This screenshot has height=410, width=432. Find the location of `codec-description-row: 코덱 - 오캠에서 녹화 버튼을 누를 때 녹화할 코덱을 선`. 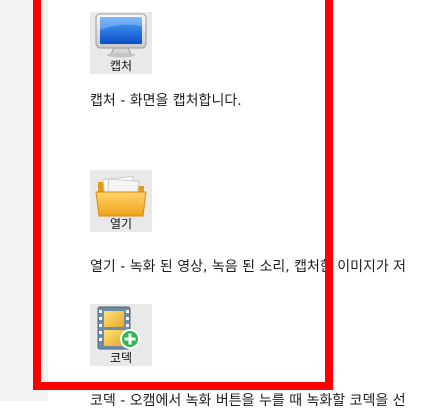

codec-description-row: 코덱 - 오캠에서 녹화 버튼을 누를 때 녹화할 코덱을 선 is located at coordinates (261, 401).